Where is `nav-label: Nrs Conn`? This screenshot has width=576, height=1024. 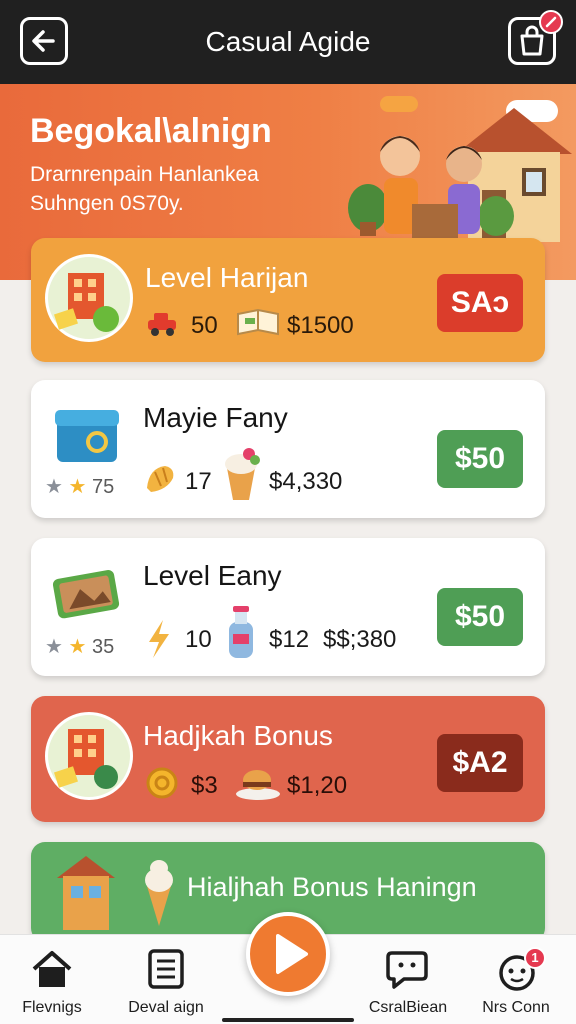 nav-label: Nrs Conn is located at coordinates (516, 1007).